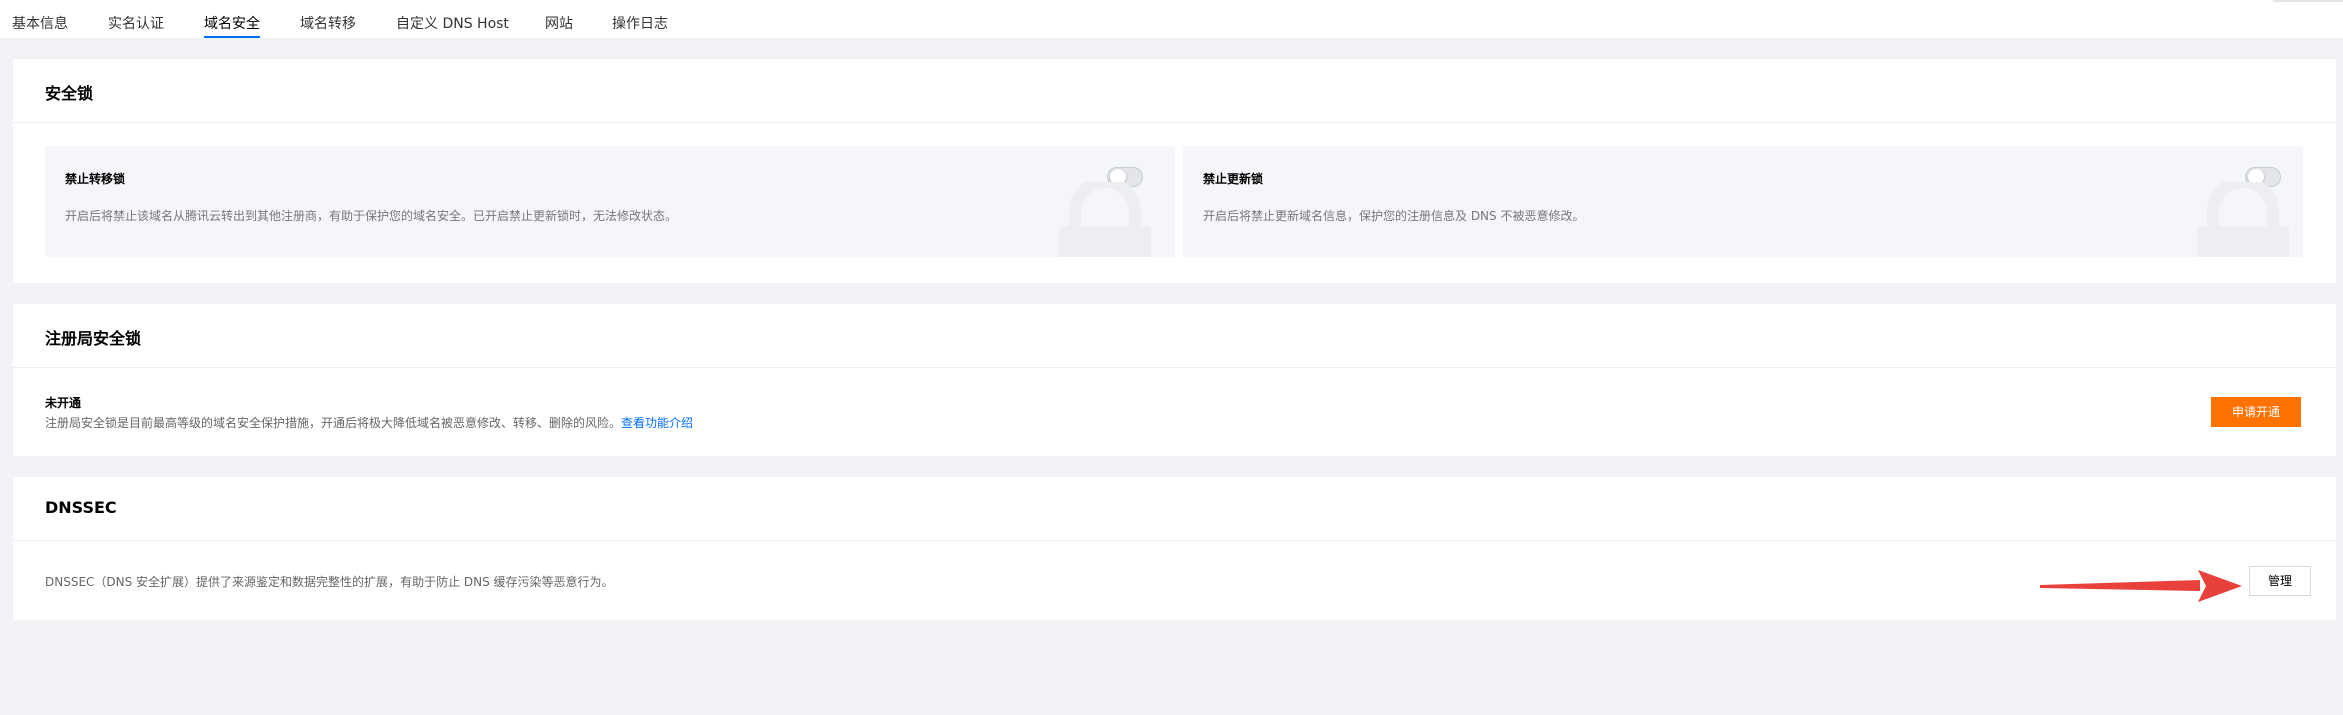 The height and width of the screenshot is (715, 2343). I want to click on update-lock-panel: 禁止更新锁 开启后将禁止更新域名信息，保护您的注册信息及 DNS 不被恶意修改。, so click(1743, 201).